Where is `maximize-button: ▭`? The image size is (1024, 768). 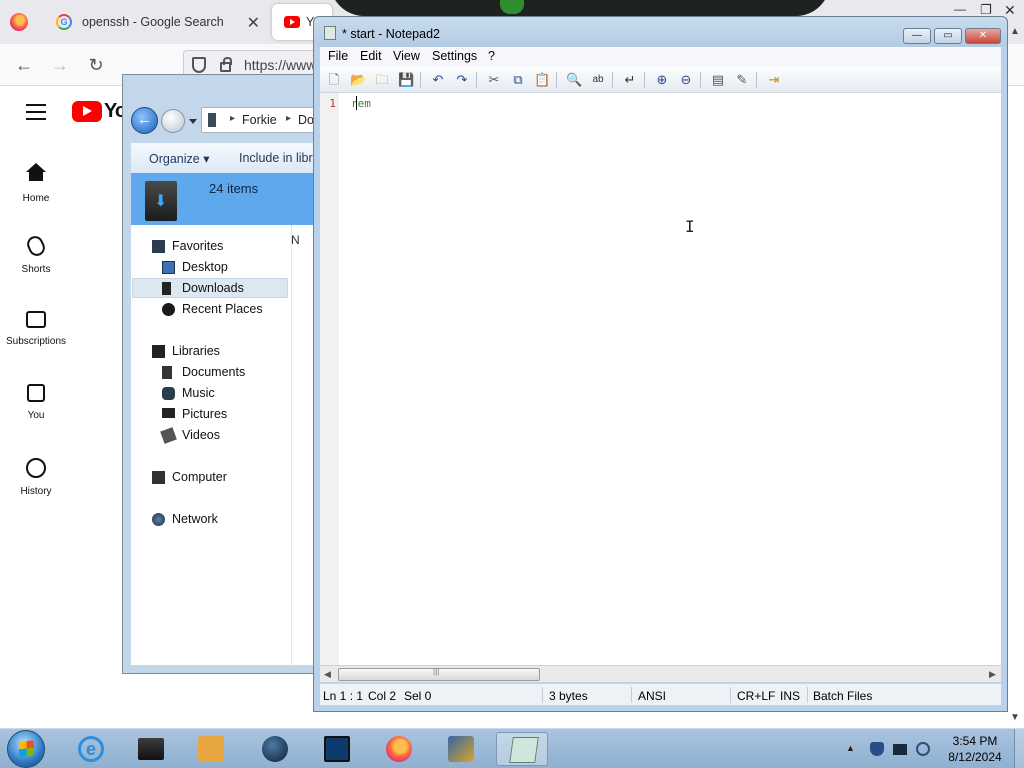
maximize-button: ▭ is located at coordinates (948, 36).